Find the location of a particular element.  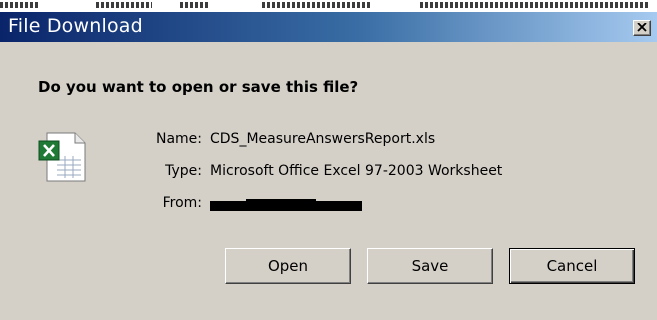

close-icon is located at coordinates (642, 27).